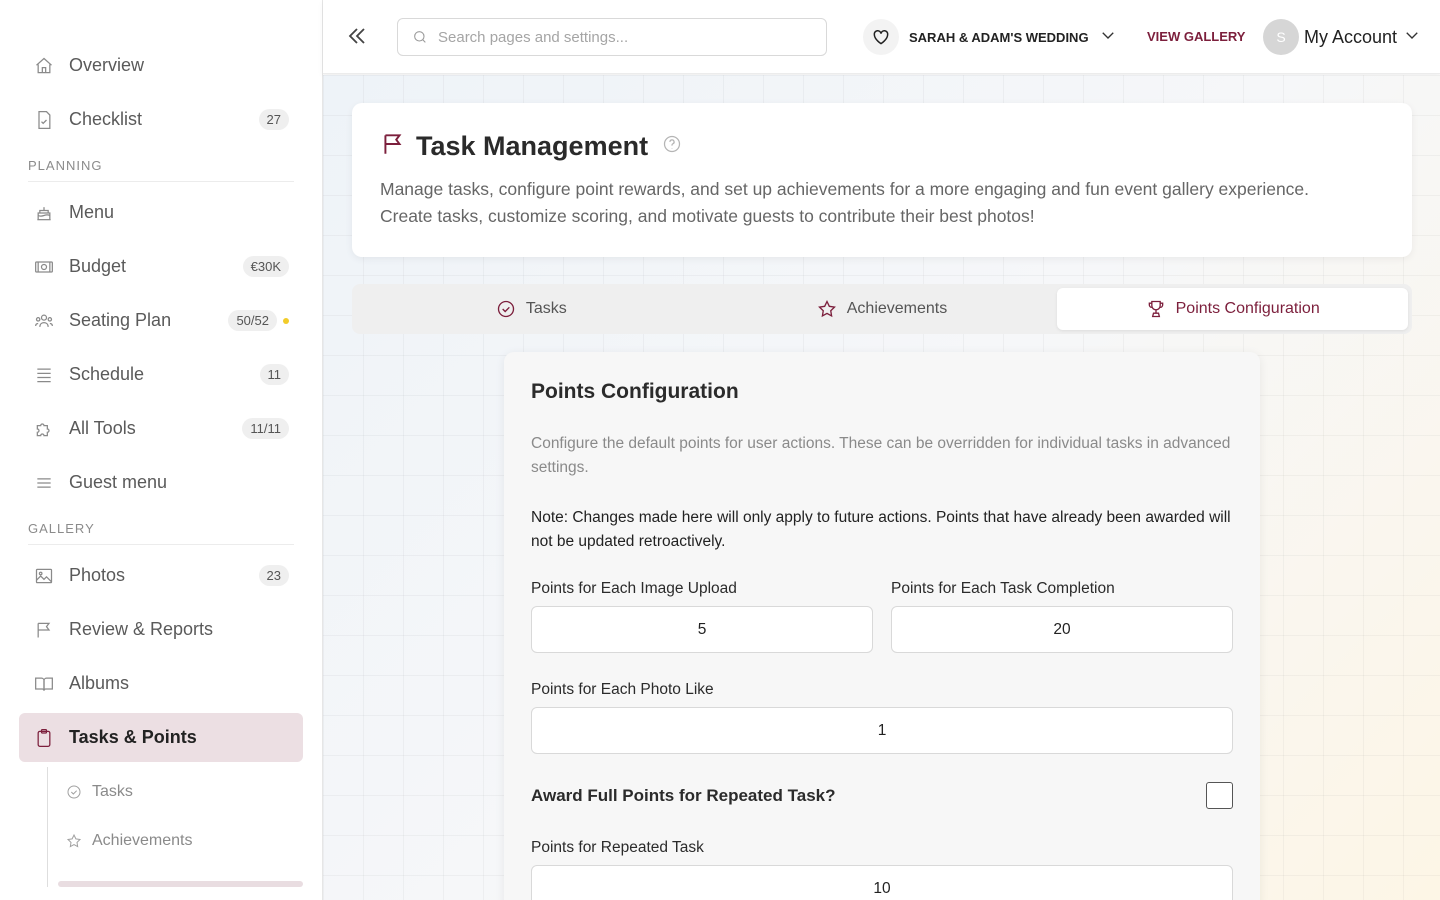  What do you see at coordinates (532, 146) in the screenshot?
I see `page-title: Task Management` at bounding box center [532, 146].